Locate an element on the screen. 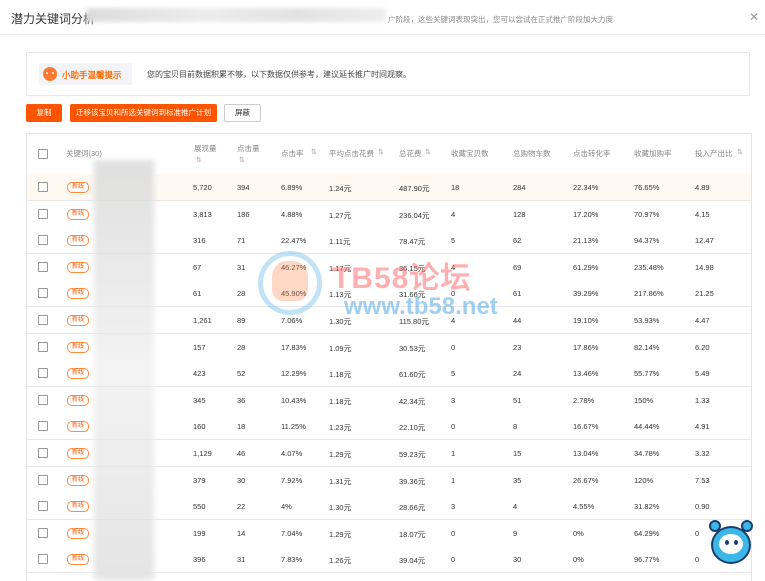 This screenshot has width=765, height=581. col-ctr: 点击率 is located at coordinates (292, 153).